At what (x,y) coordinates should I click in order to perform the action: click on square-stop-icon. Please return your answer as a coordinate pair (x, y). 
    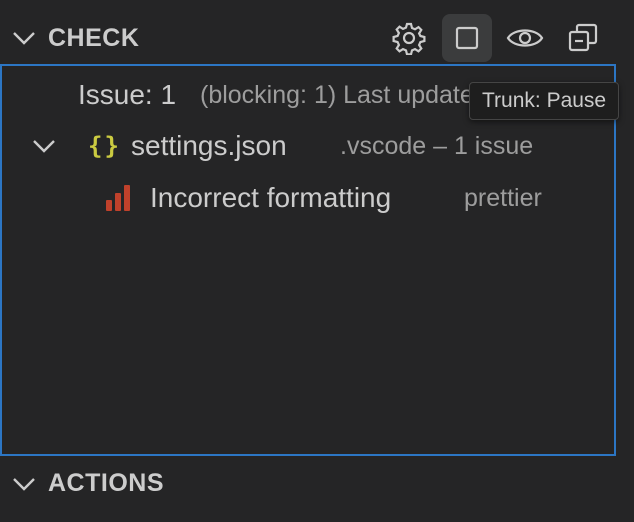
    Looking at the image, I should click on (467, 38).